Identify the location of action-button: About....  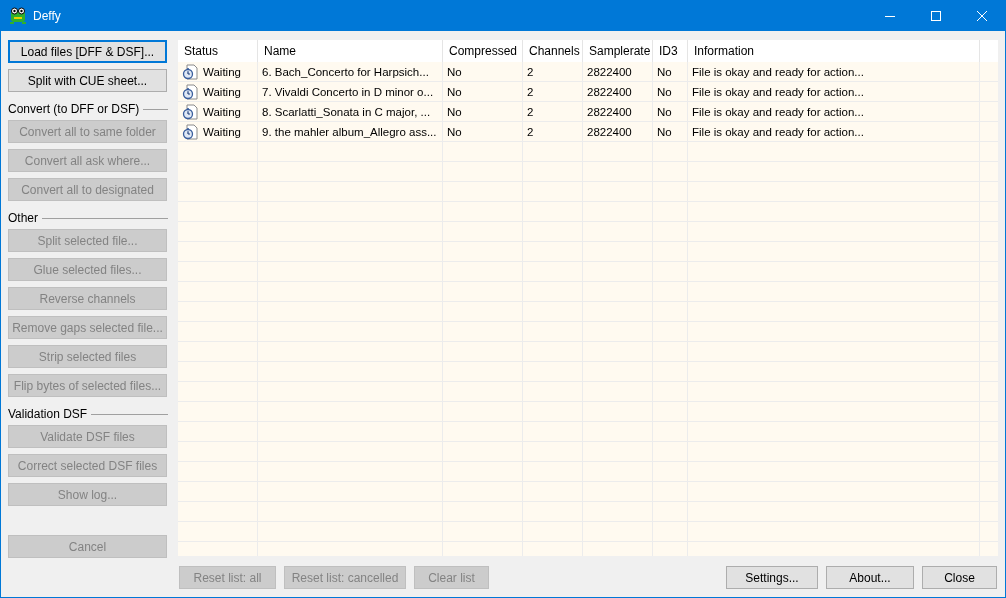
(870, 577).